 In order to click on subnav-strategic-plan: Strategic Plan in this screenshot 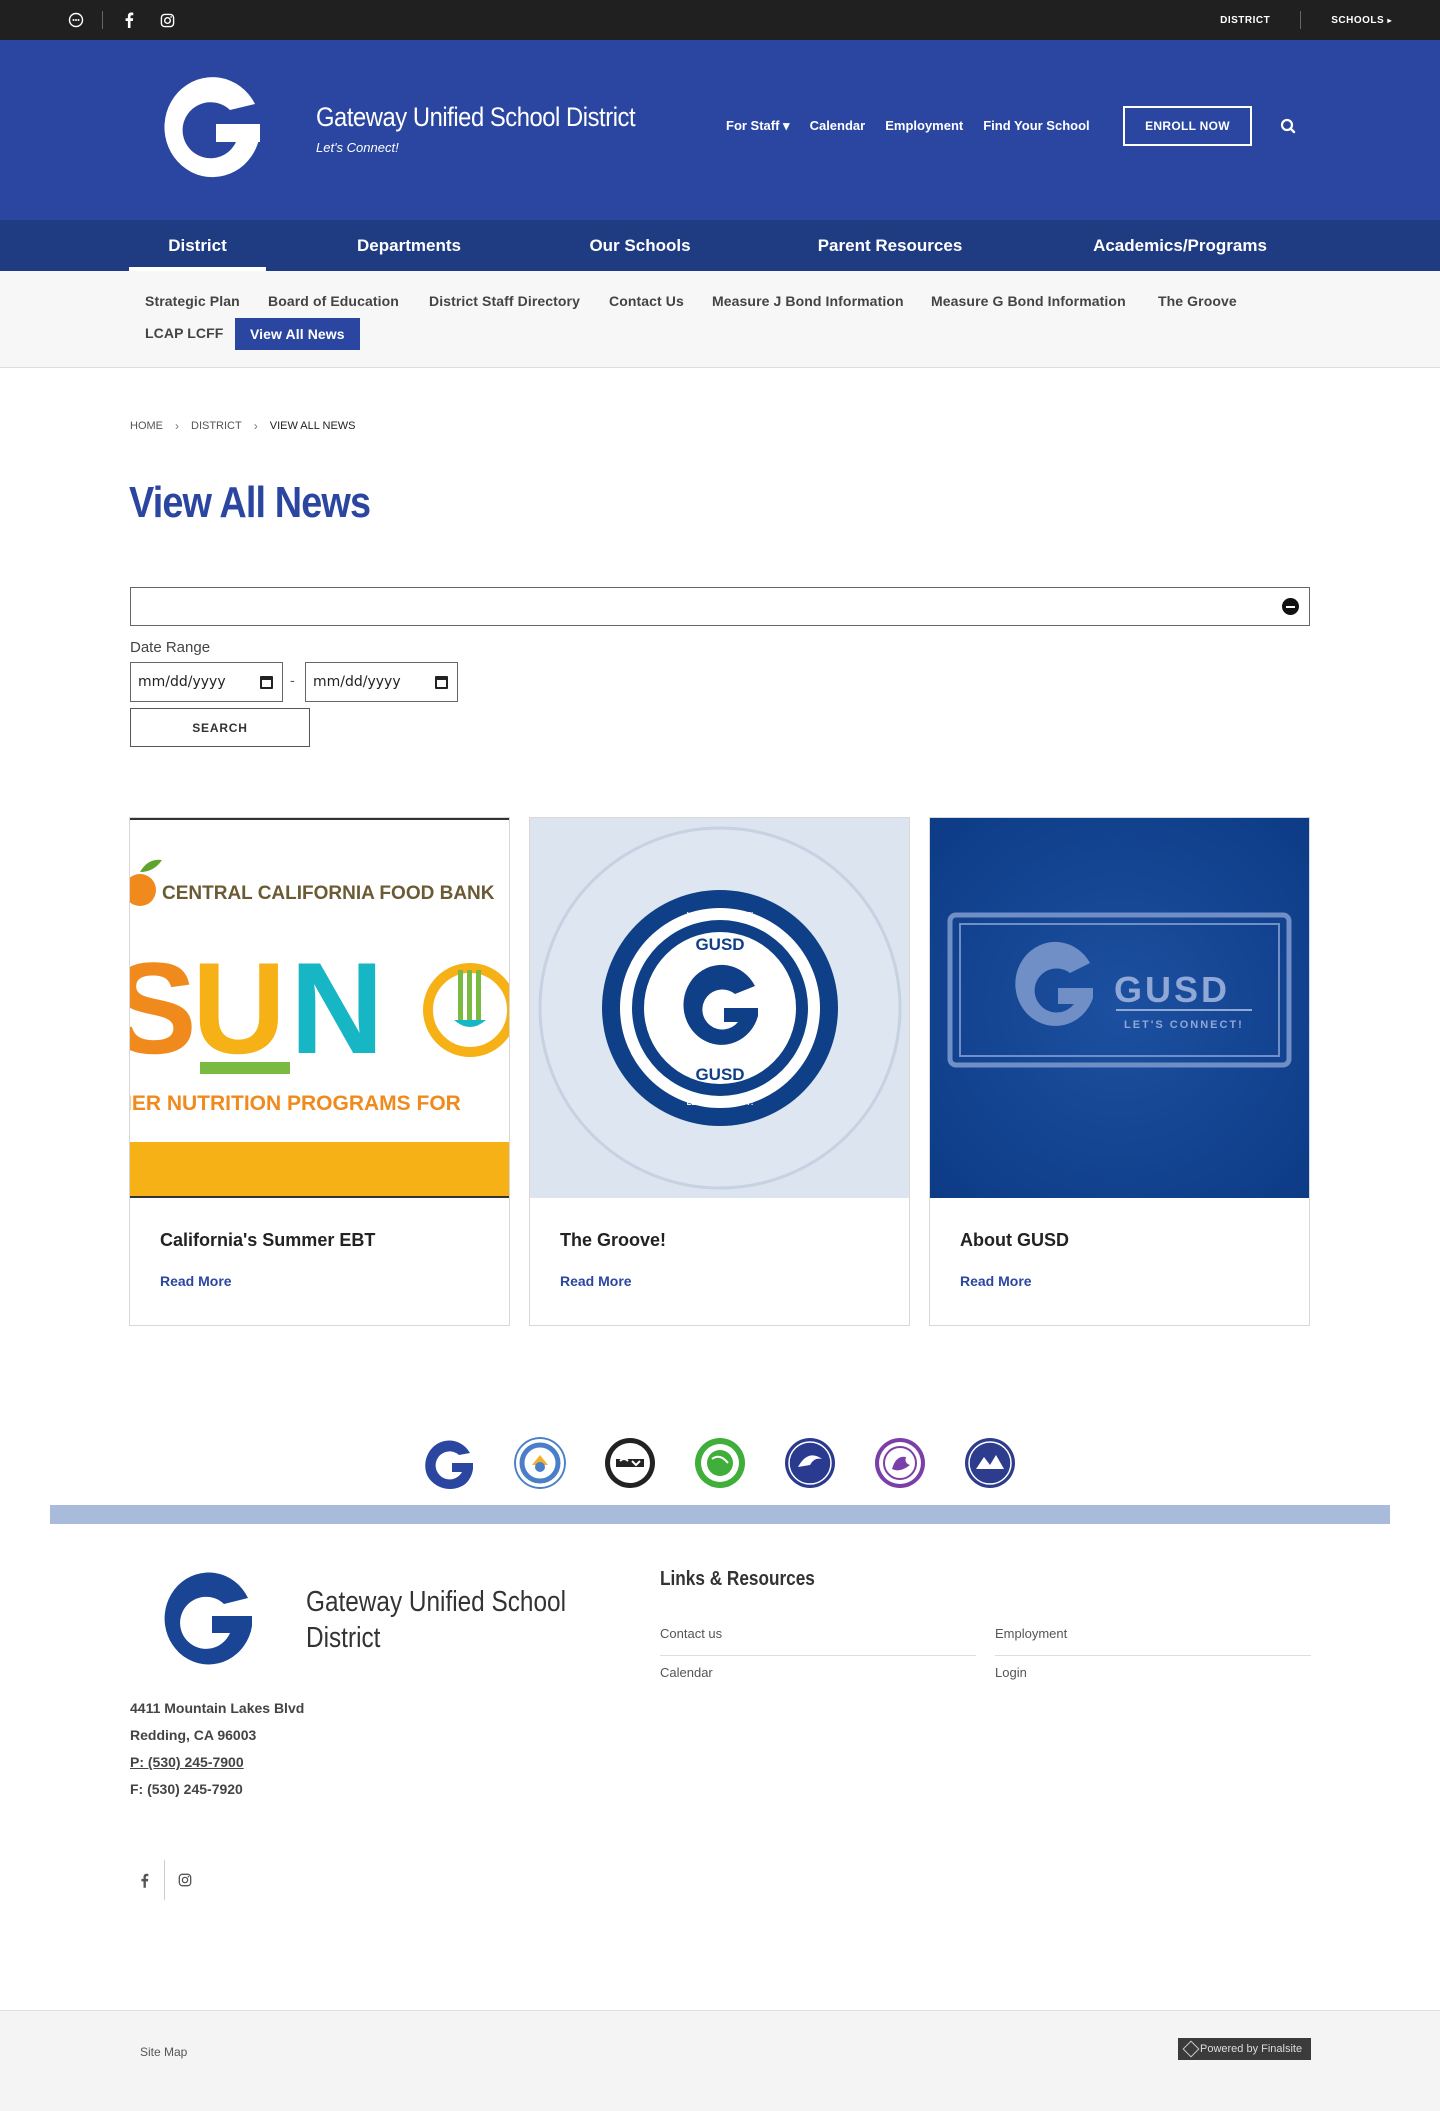, I will do `click(192, 301)`.